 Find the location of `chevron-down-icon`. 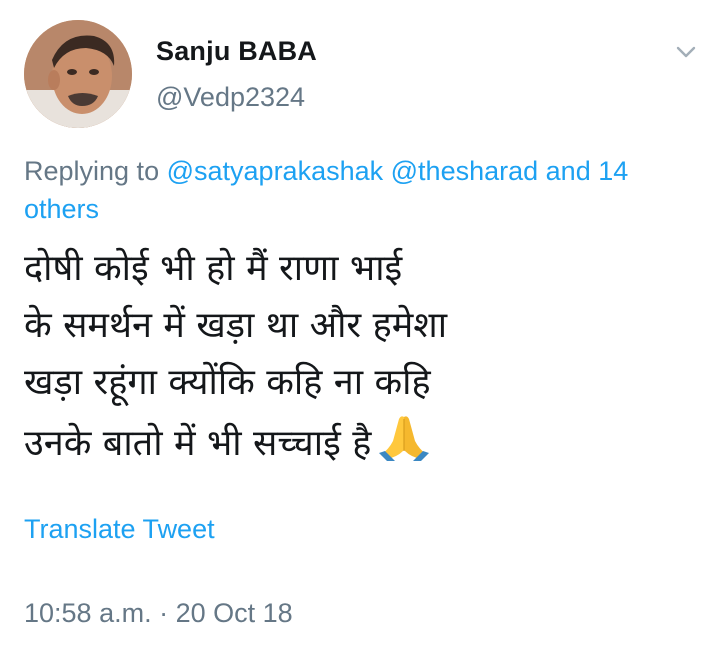

chevron-down-icon is located at coordinates (686, 52).